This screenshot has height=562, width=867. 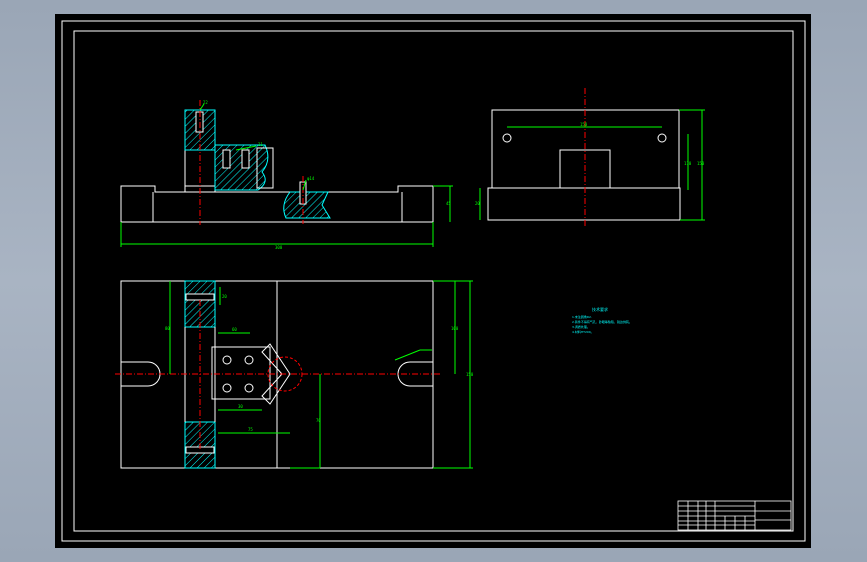 I want to click on top-view-label-c: 75, so click(x=250, y=429).